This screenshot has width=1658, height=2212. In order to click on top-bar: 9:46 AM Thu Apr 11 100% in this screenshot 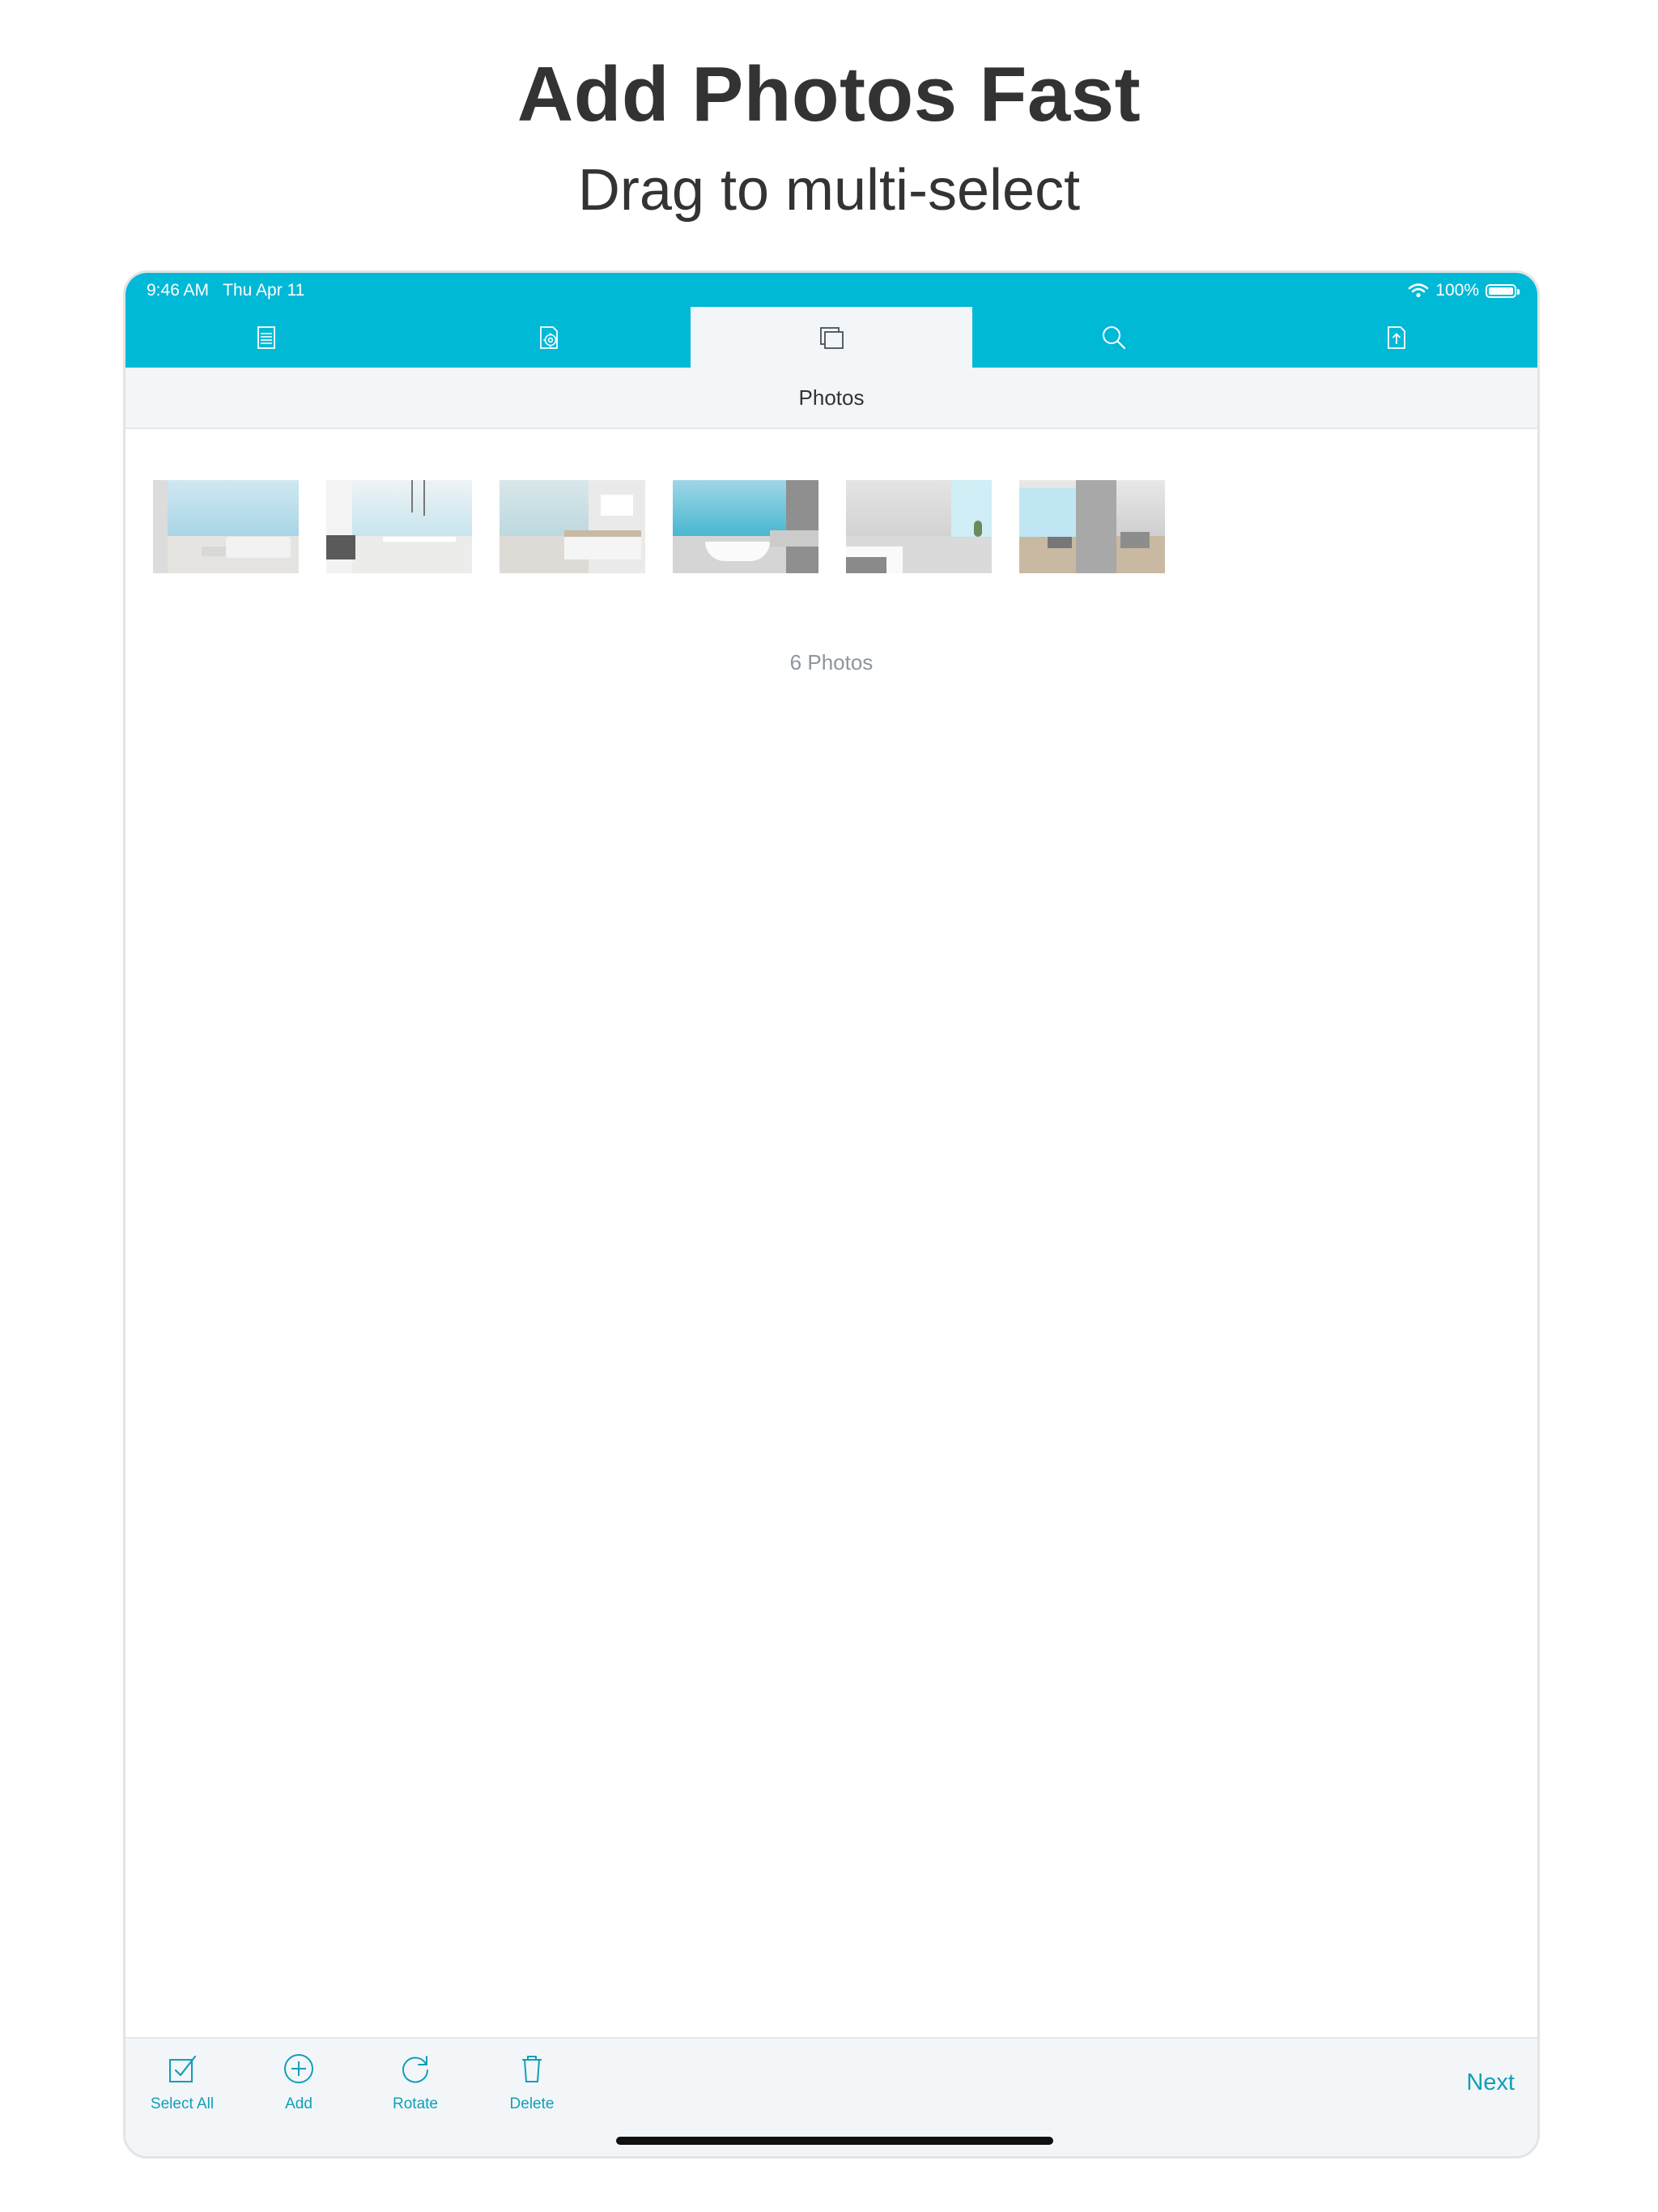, I will do `click(831, 320)`.